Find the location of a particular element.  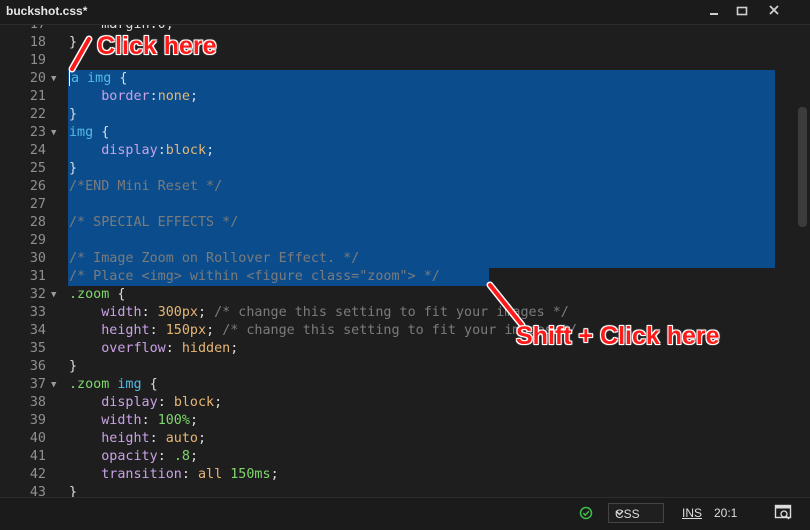

arrow-line-1-core is located at coordinates (80, 54).